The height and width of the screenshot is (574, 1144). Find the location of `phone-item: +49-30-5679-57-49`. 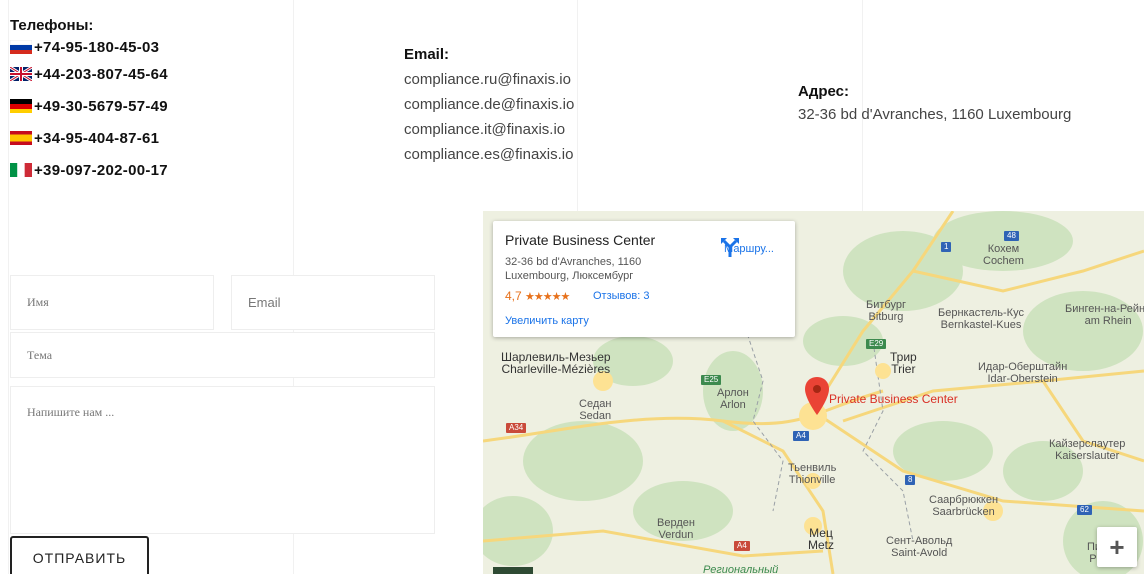

phone-item: +49-30-5679-57-49 is located at coordinates (150, 106).